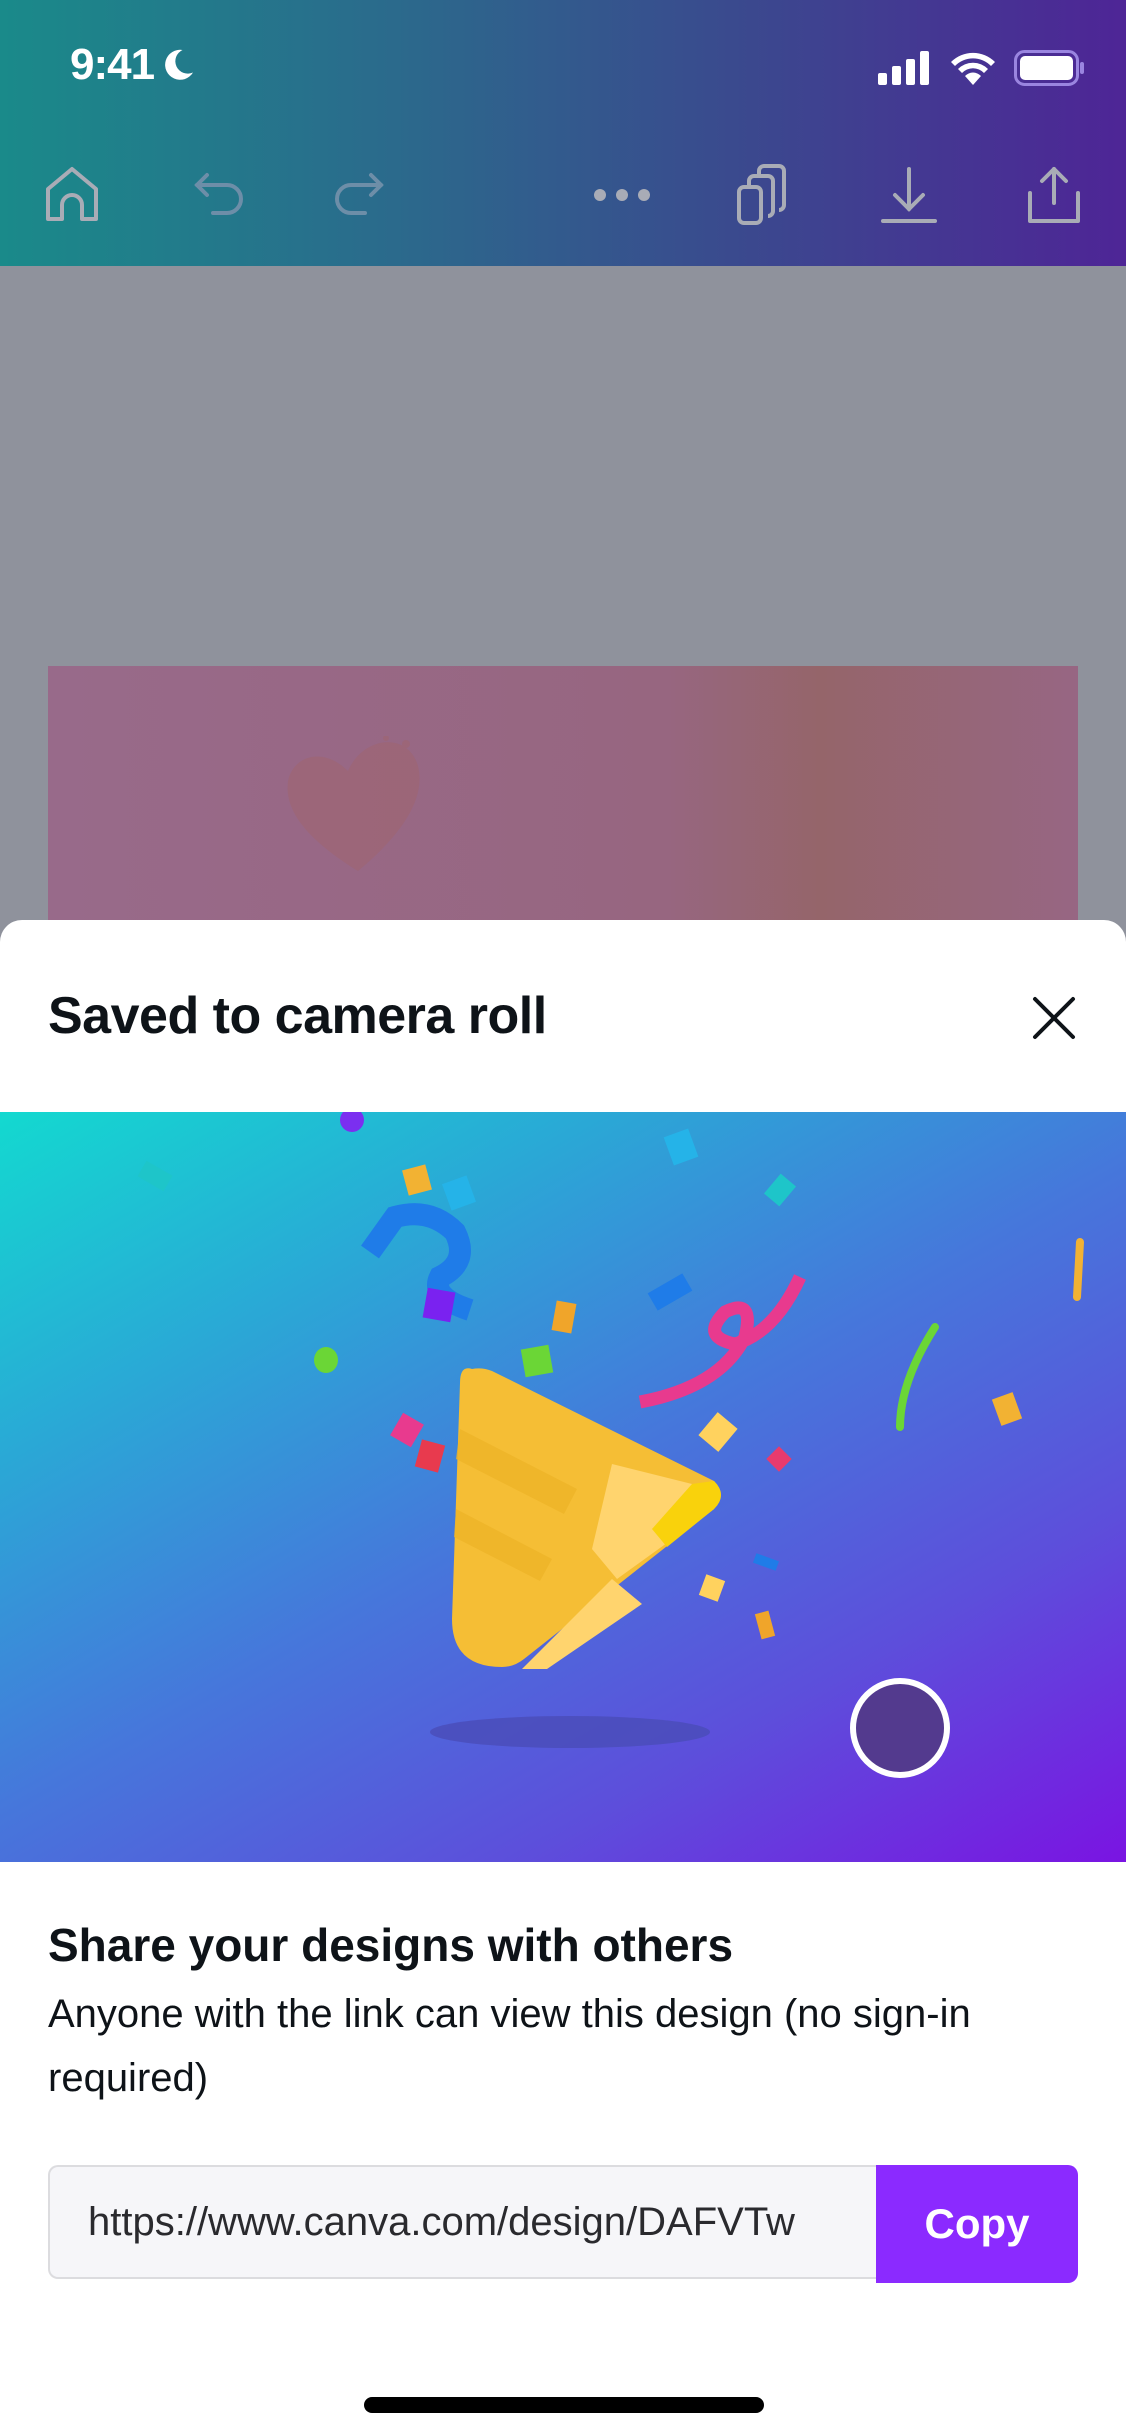  What do you see at coordinates (1049, 68) in the screenshot?
I see `battery-icon` at bounding box center [1049, 68].